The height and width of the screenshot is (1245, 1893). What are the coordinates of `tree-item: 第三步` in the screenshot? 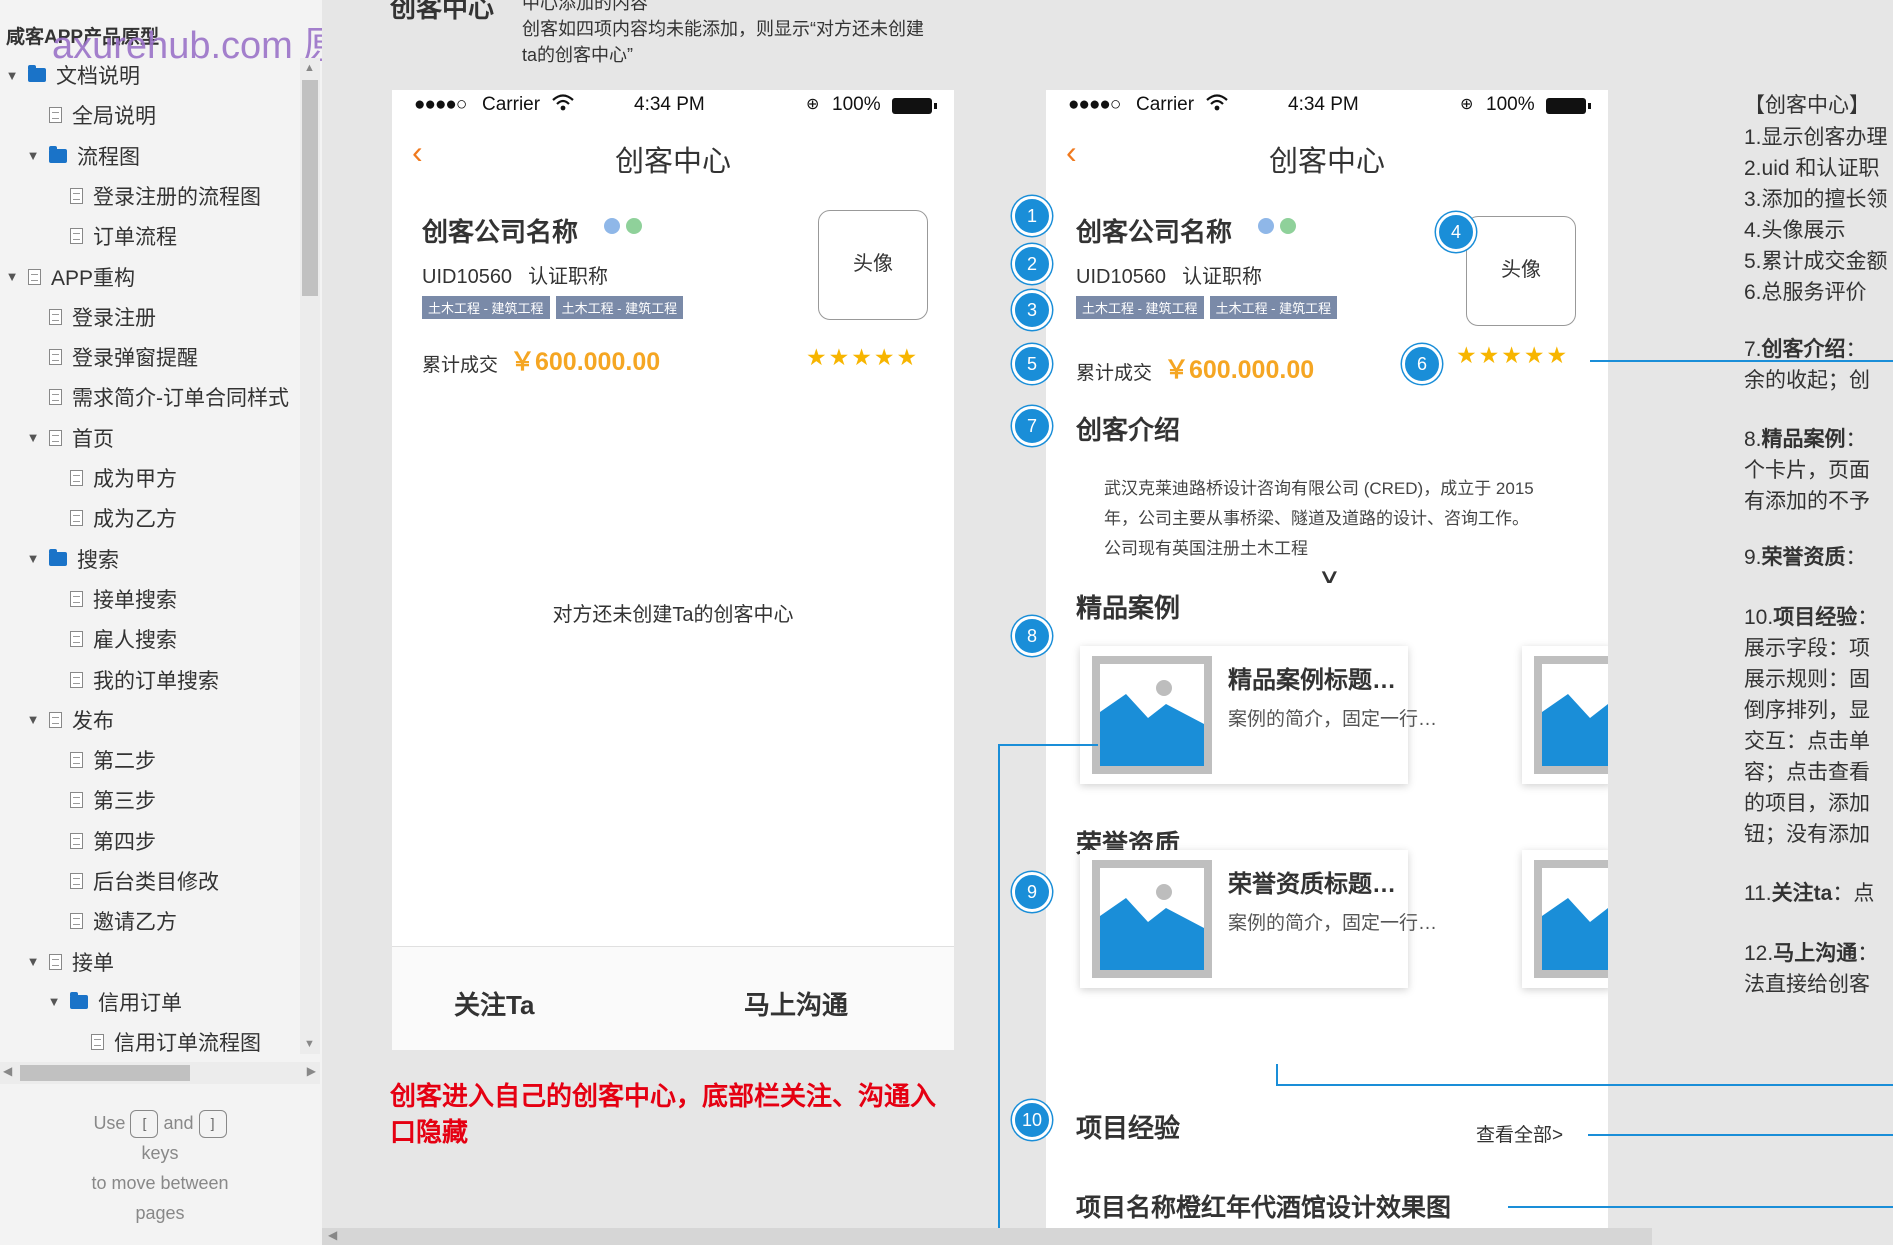 It's located at (101, 800).